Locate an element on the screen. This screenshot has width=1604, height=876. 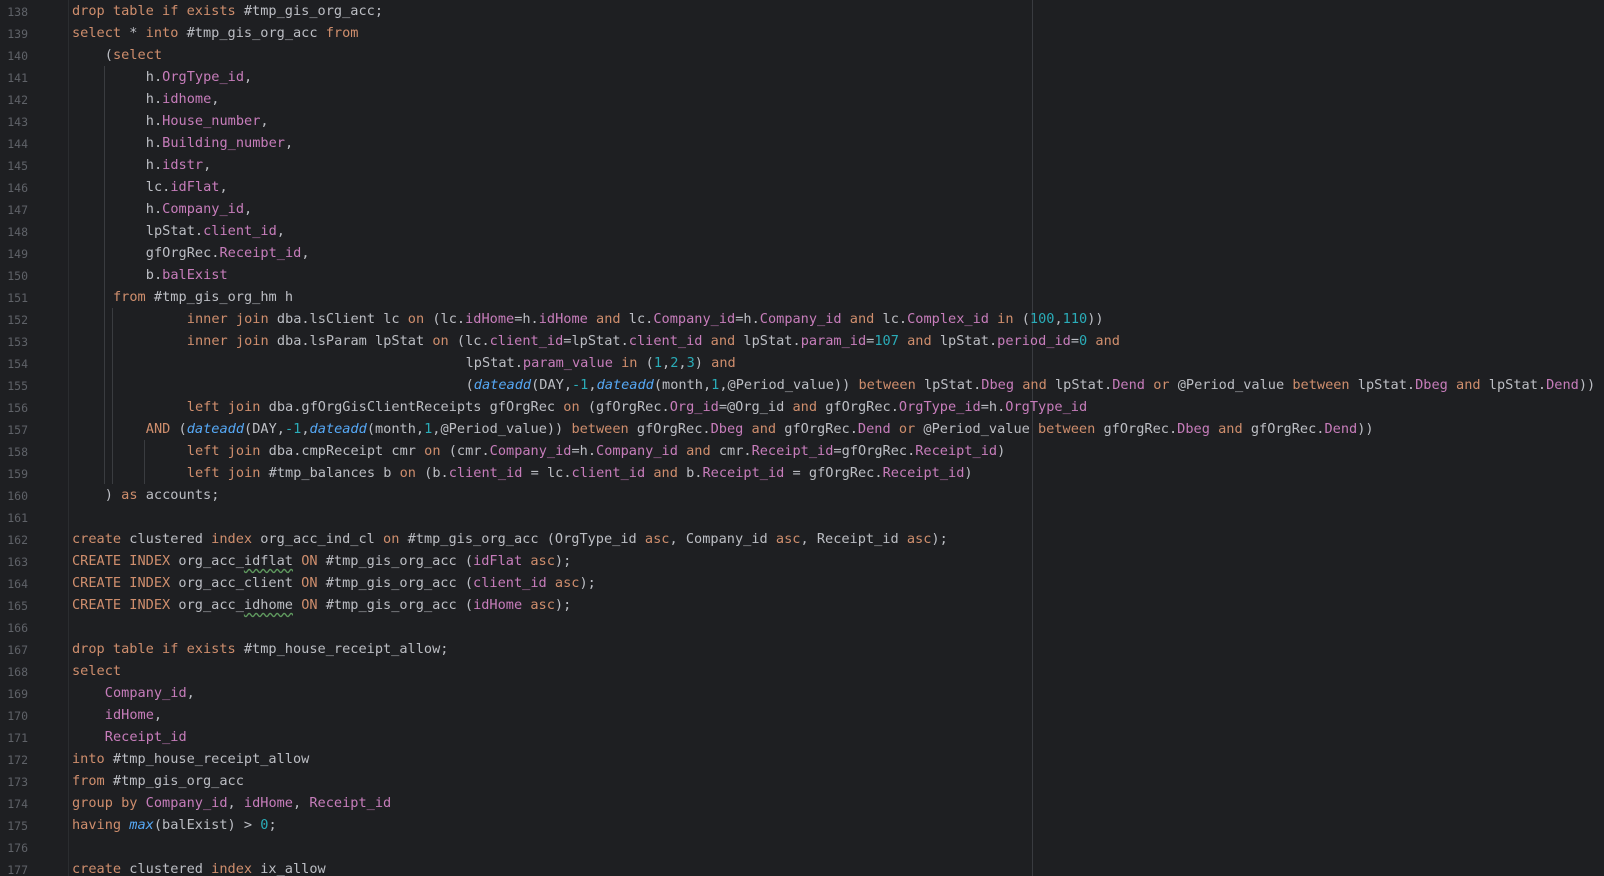
line-number: 163 is located at coordinates (17, 562).